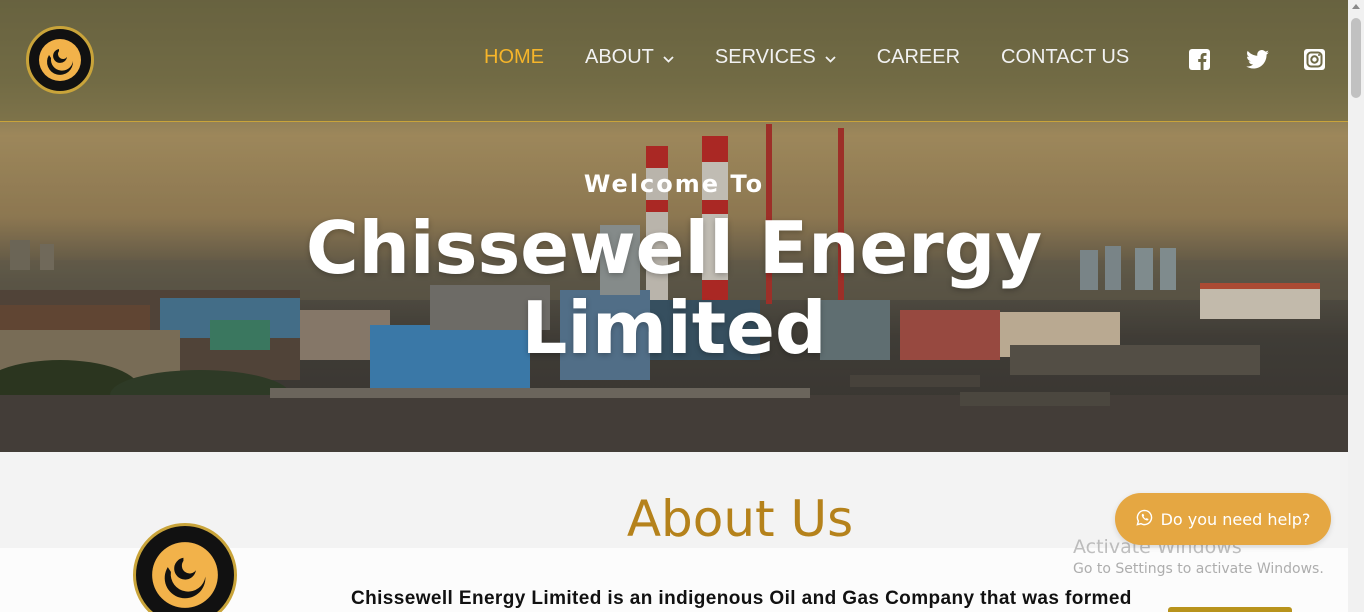 The width and height of the screenshot is (1364, 612). What do you see at coordinates (1230, 609) in the screenshot?
I see `read-more-button` at bounding box center [1230, 609].